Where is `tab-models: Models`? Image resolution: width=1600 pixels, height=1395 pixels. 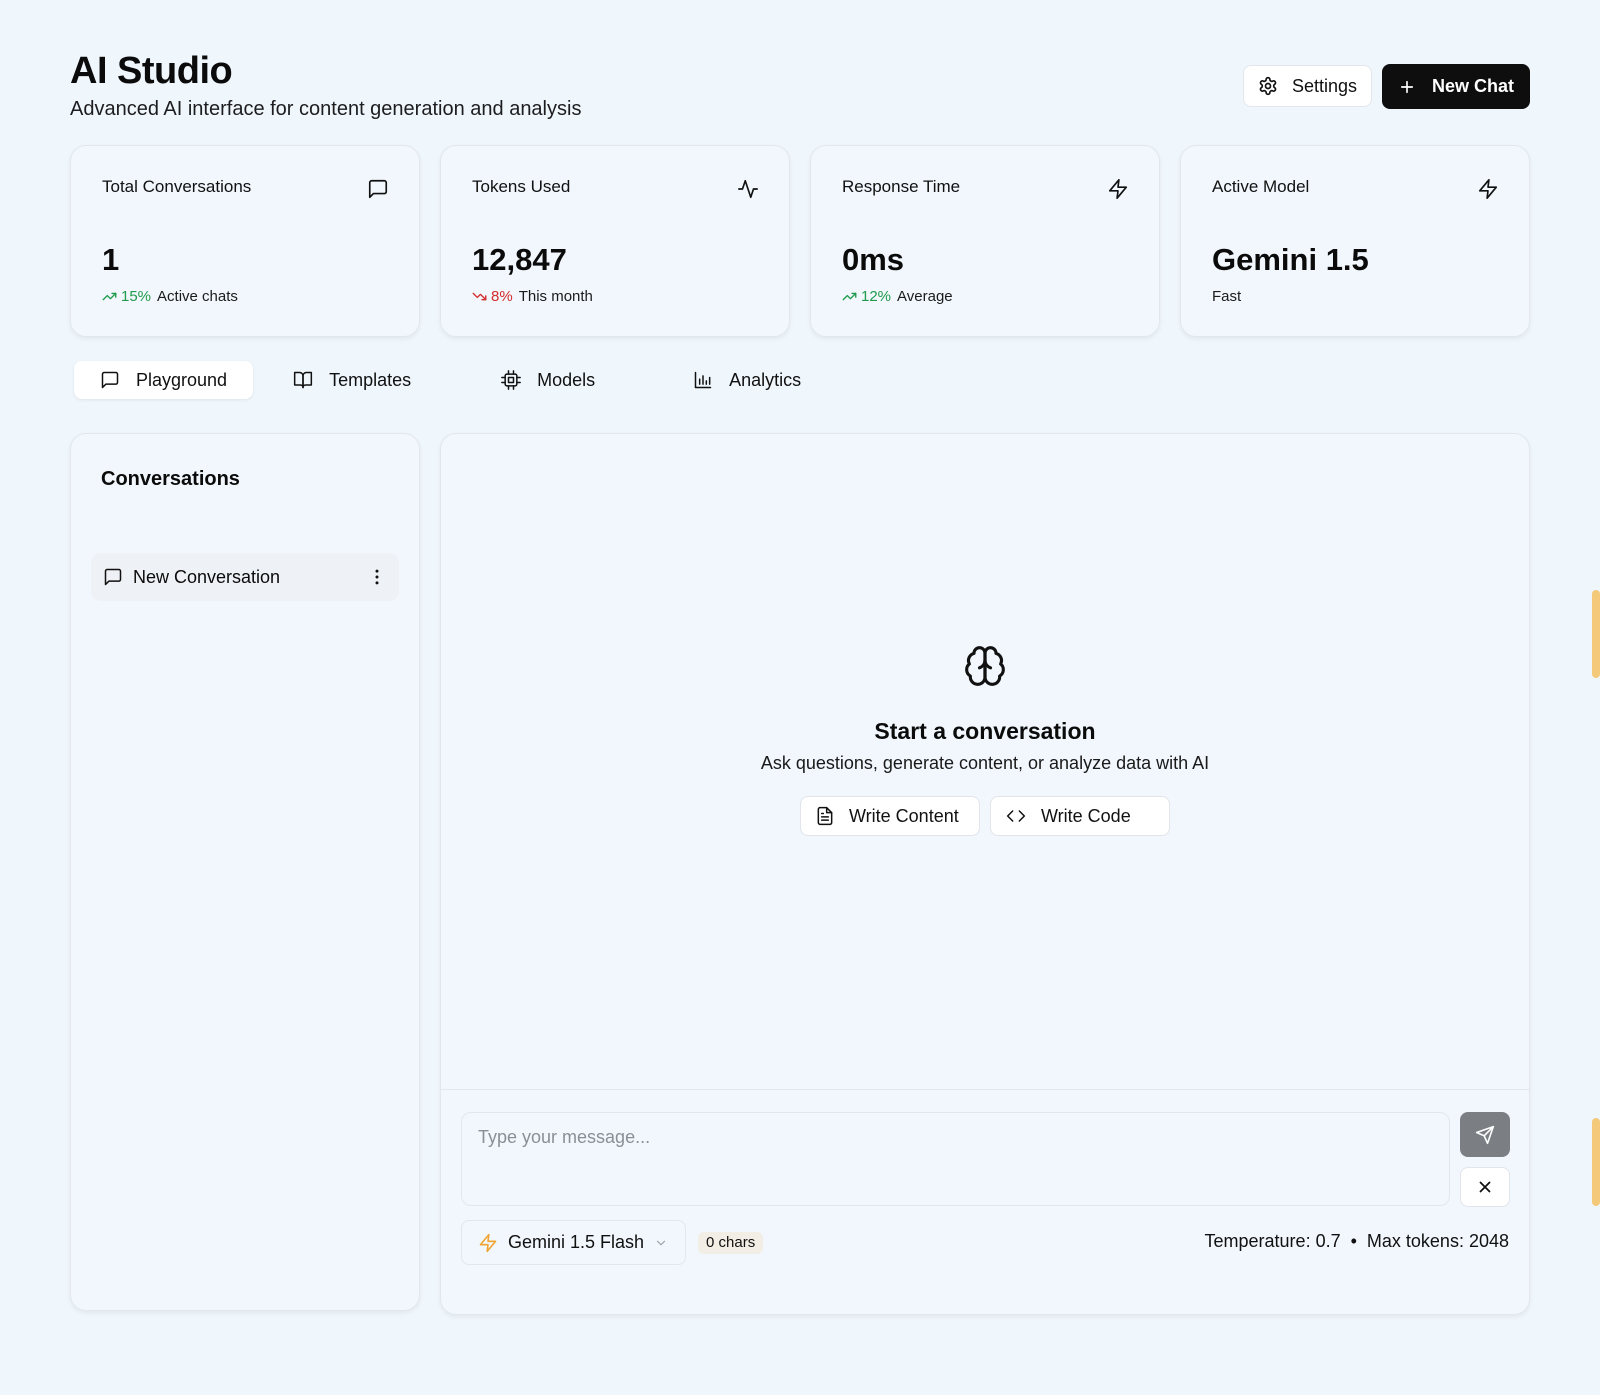 tab-models: Models is located at coordinates (548, 380).